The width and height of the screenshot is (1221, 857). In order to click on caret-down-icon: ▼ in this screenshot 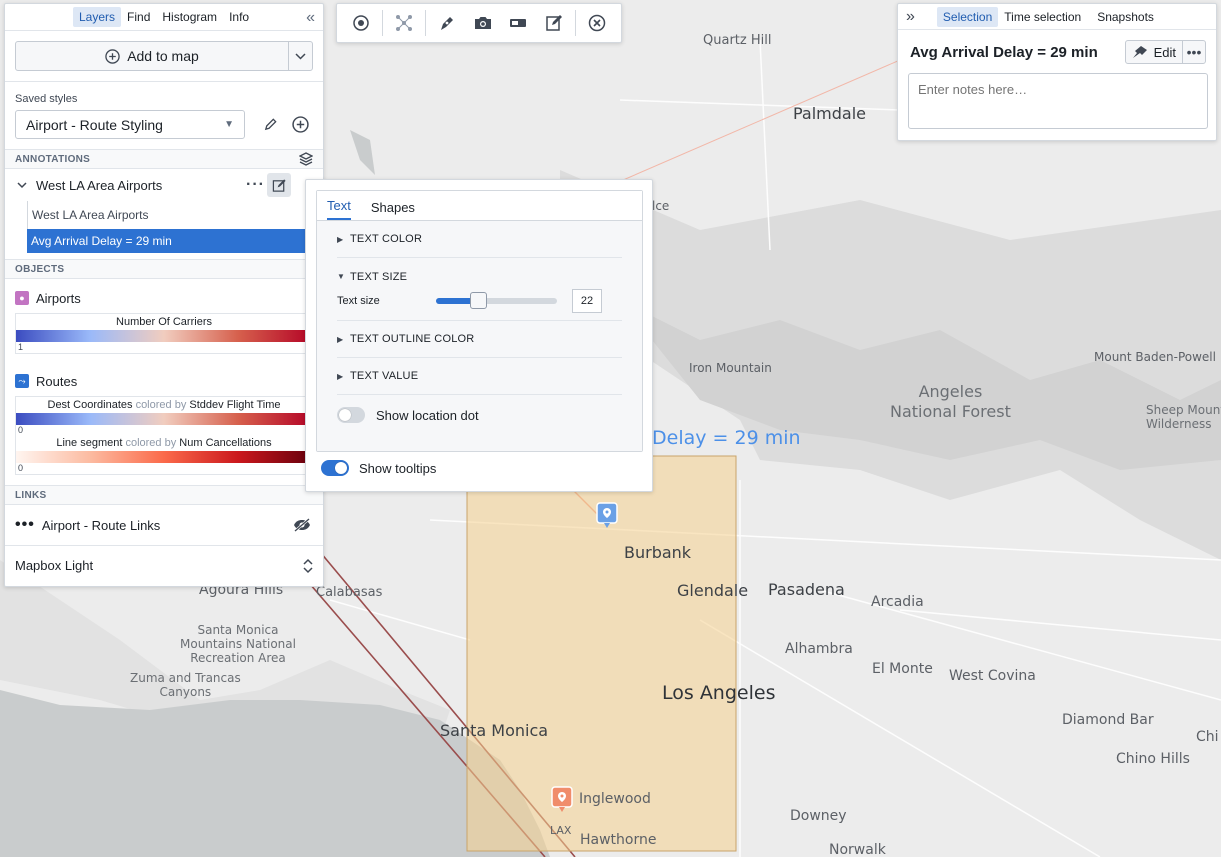, I will do `click(341, 276)`.